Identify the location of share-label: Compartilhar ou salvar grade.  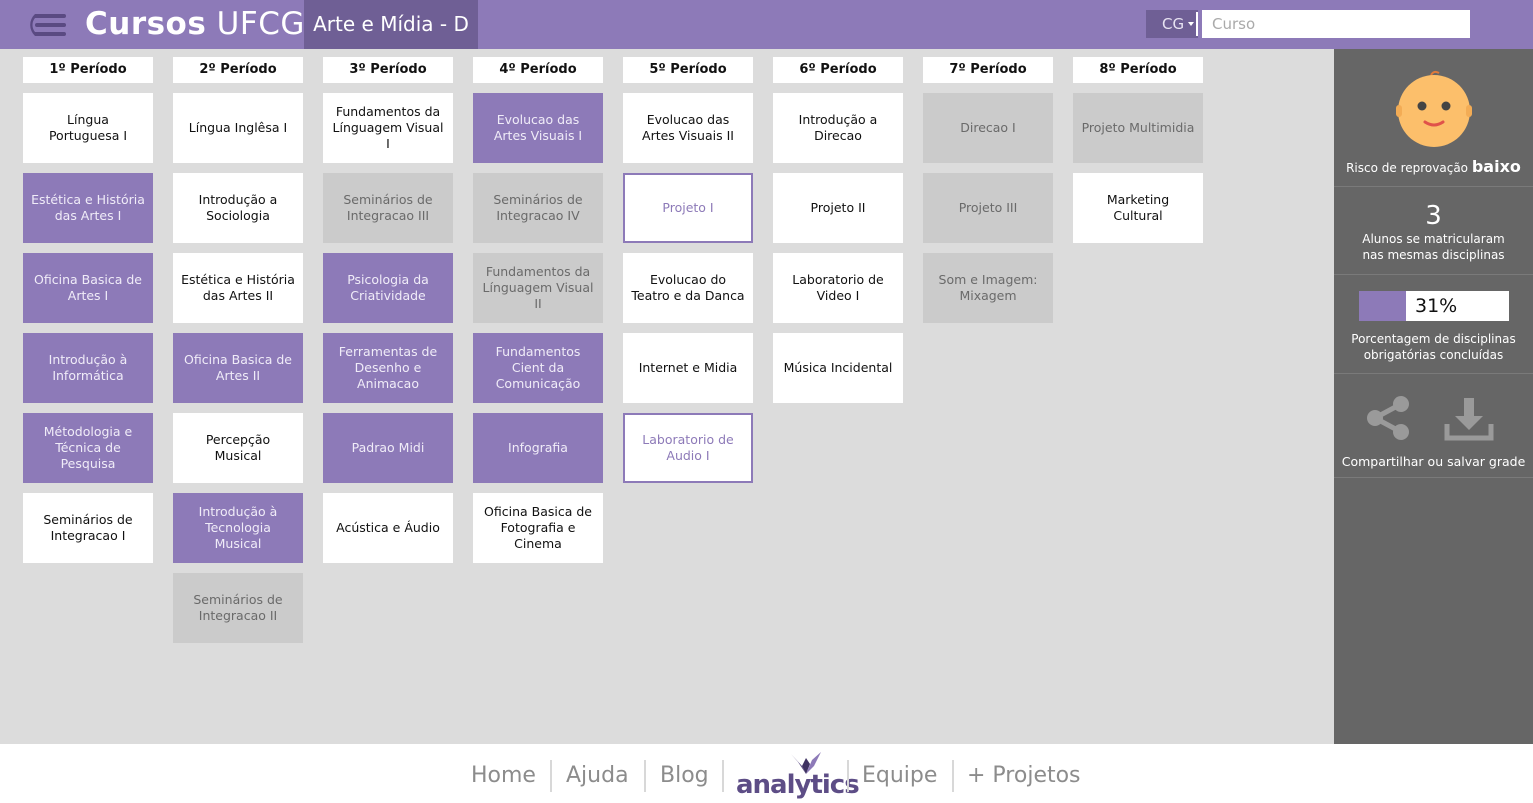
(1433, 461).